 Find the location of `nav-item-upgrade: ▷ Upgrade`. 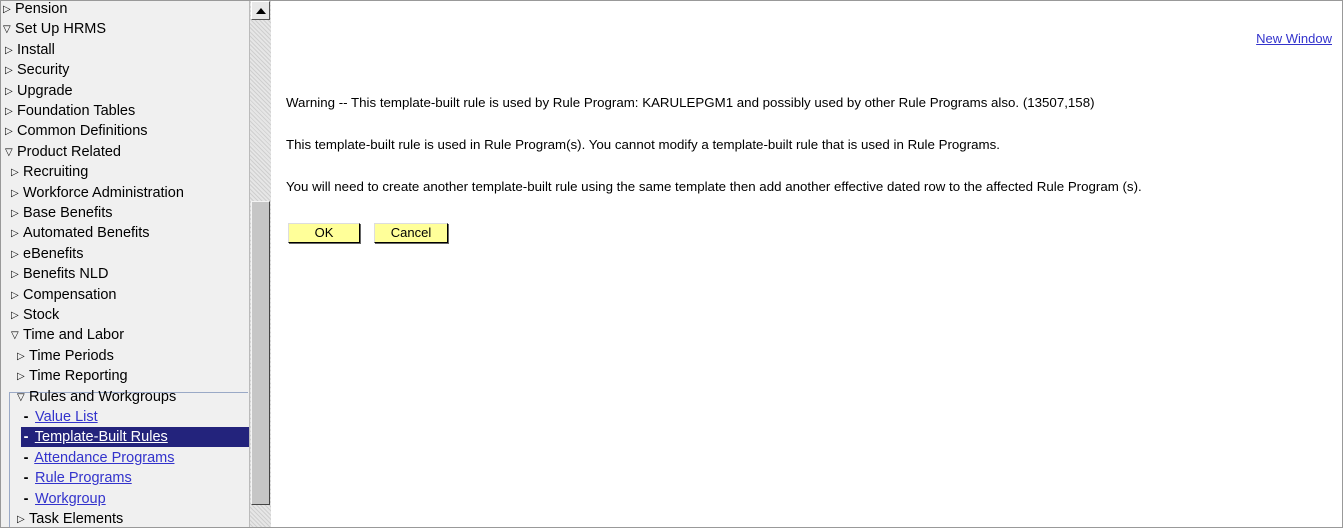

nav-item-upgrade: ▷ Upgrade is located at coordinates (39, 91).